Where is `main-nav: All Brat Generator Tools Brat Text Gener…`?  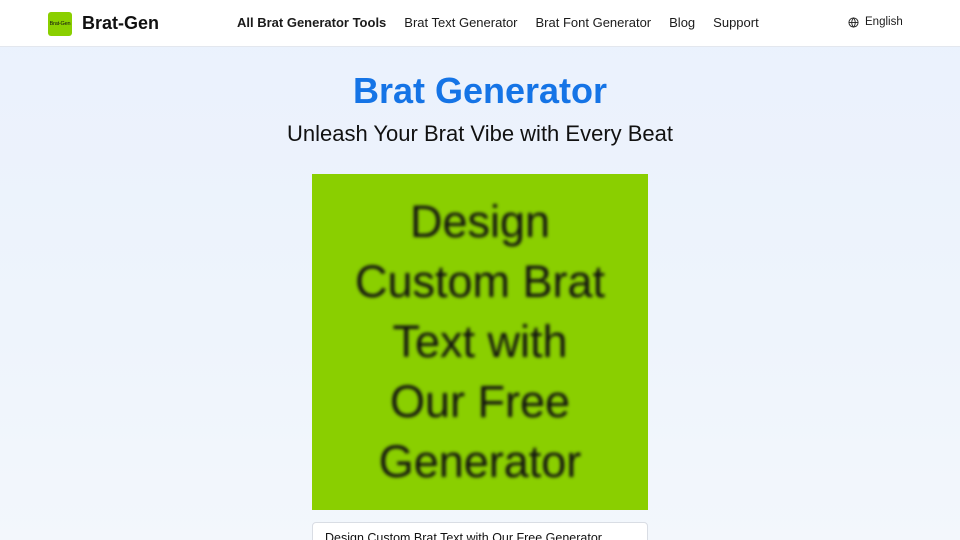
main-nav: All Brat Generator Tools Brat Text Gener… is located at coordinates (507, 22).